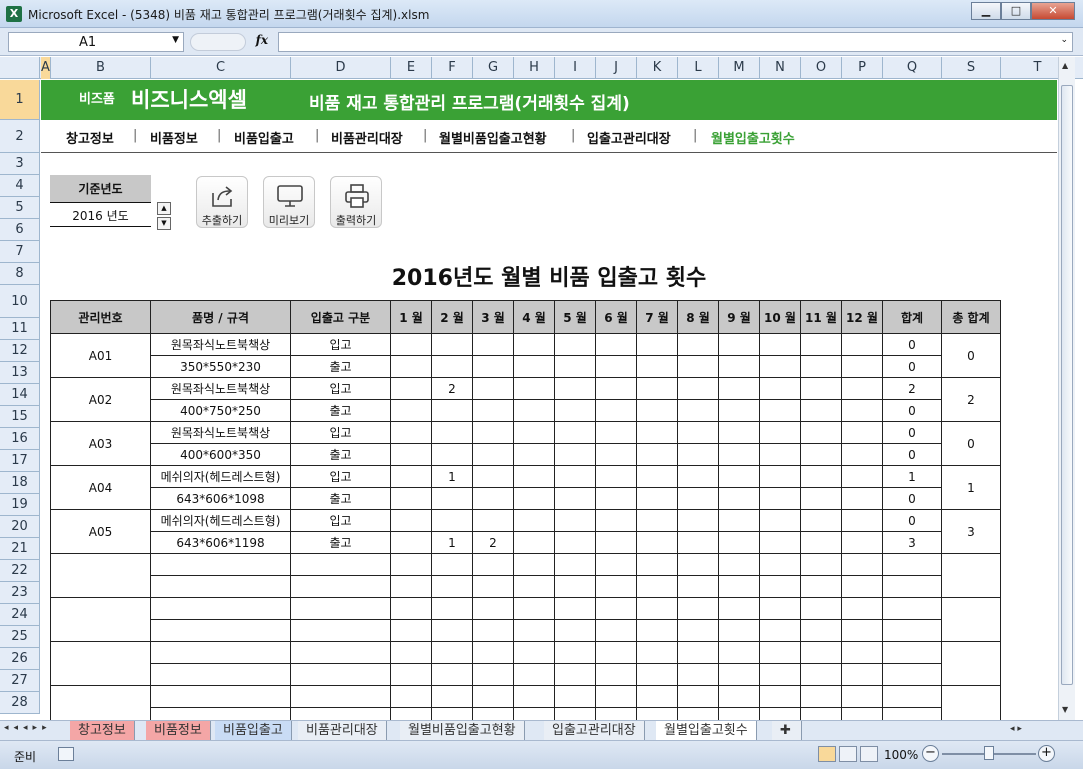 This screenshot has height=769, width=1083. Describe the element at coordinates (20, 439) in the screenshot. I see `row-header: 16` at that location.